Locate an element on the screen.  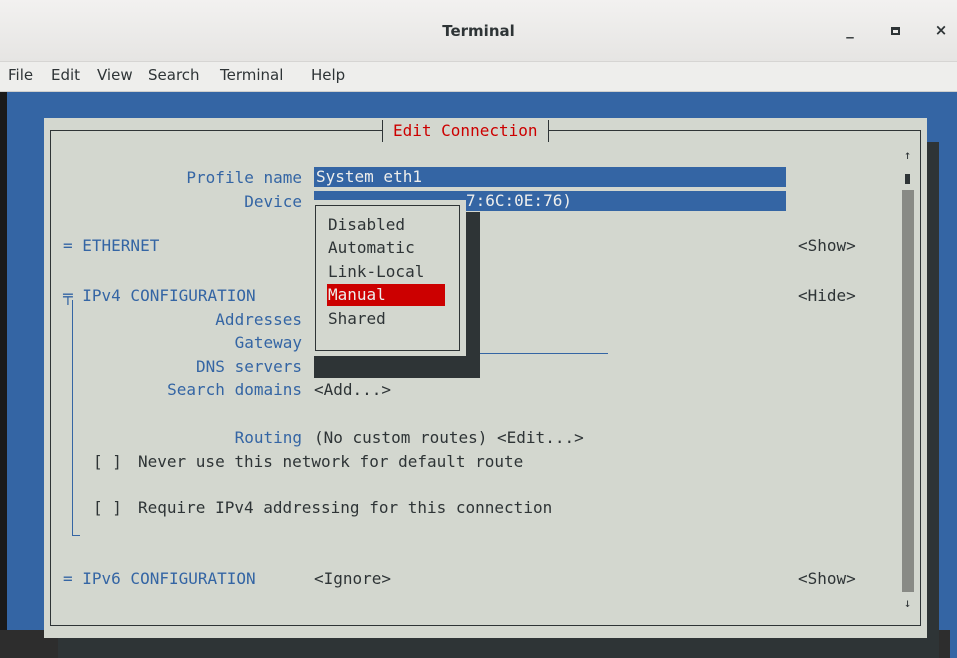
popup-option-link-local: Link-Local is located at coordinates (386, 272).